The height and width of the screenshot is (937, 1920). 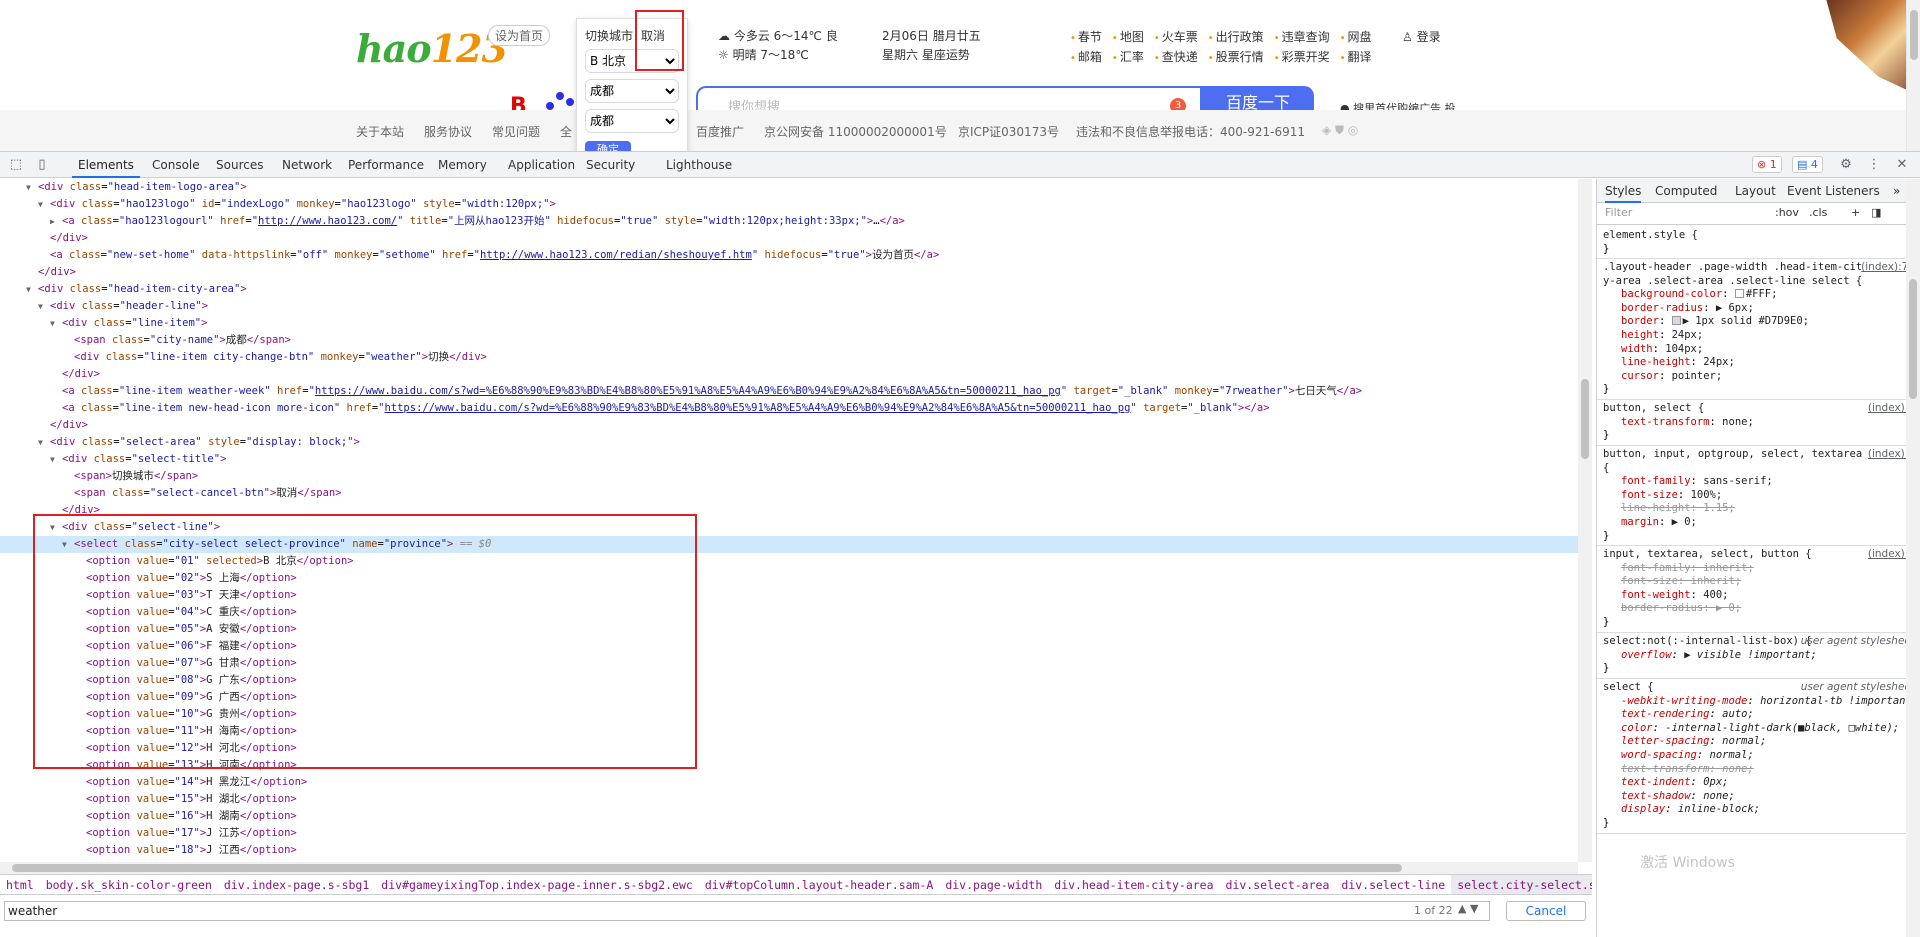 What do you see at coordinates (632, 121) in the screenshot?
I see `district-select: 成都` at bounding box center [632, 121].